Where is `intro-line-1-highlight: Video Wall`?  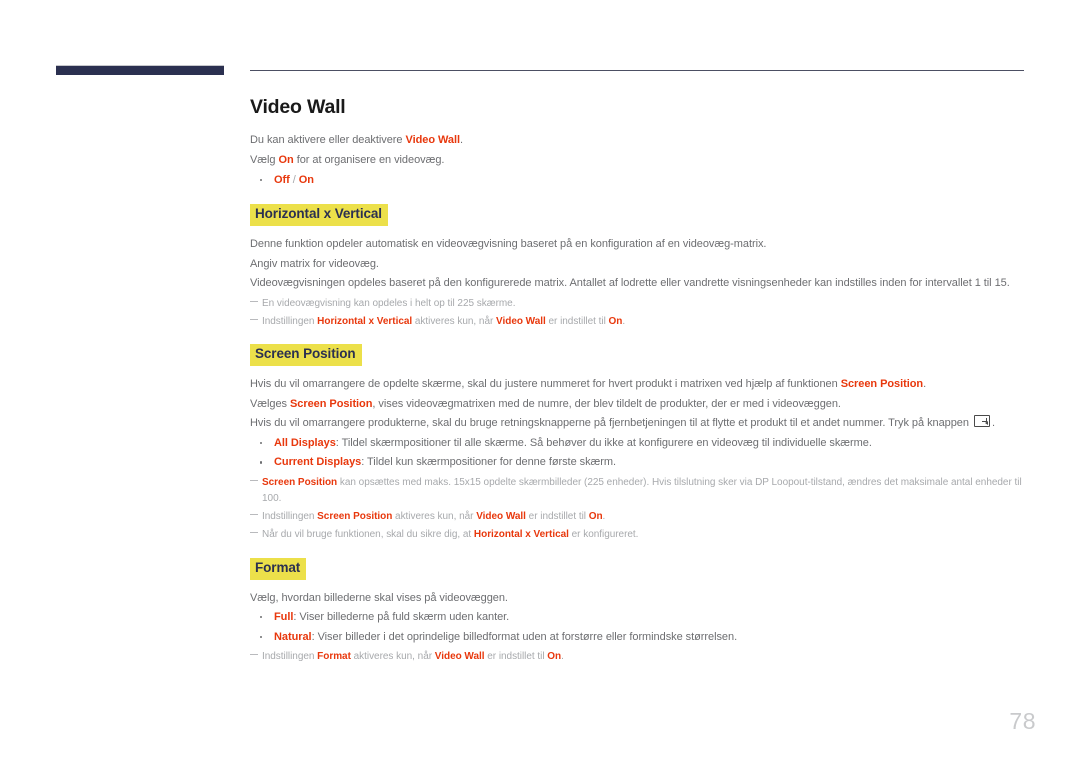
intro-line-1-highlight: Video Wall is located at coordinates (432, 140).